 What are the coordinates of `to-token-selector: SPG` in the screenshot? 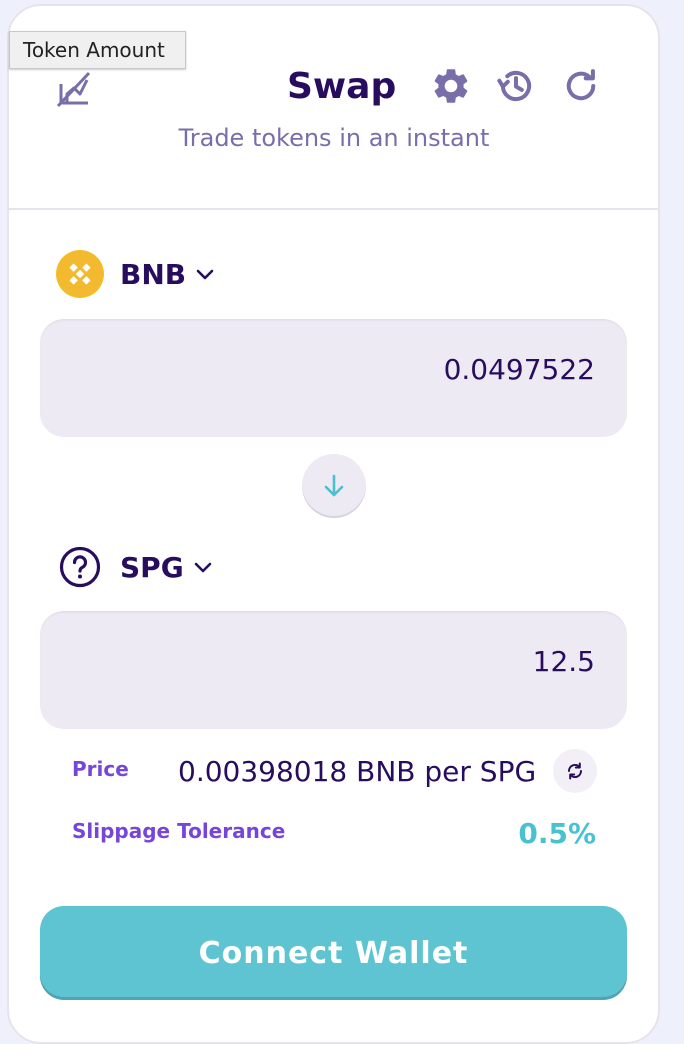 It's located at (135, 567).